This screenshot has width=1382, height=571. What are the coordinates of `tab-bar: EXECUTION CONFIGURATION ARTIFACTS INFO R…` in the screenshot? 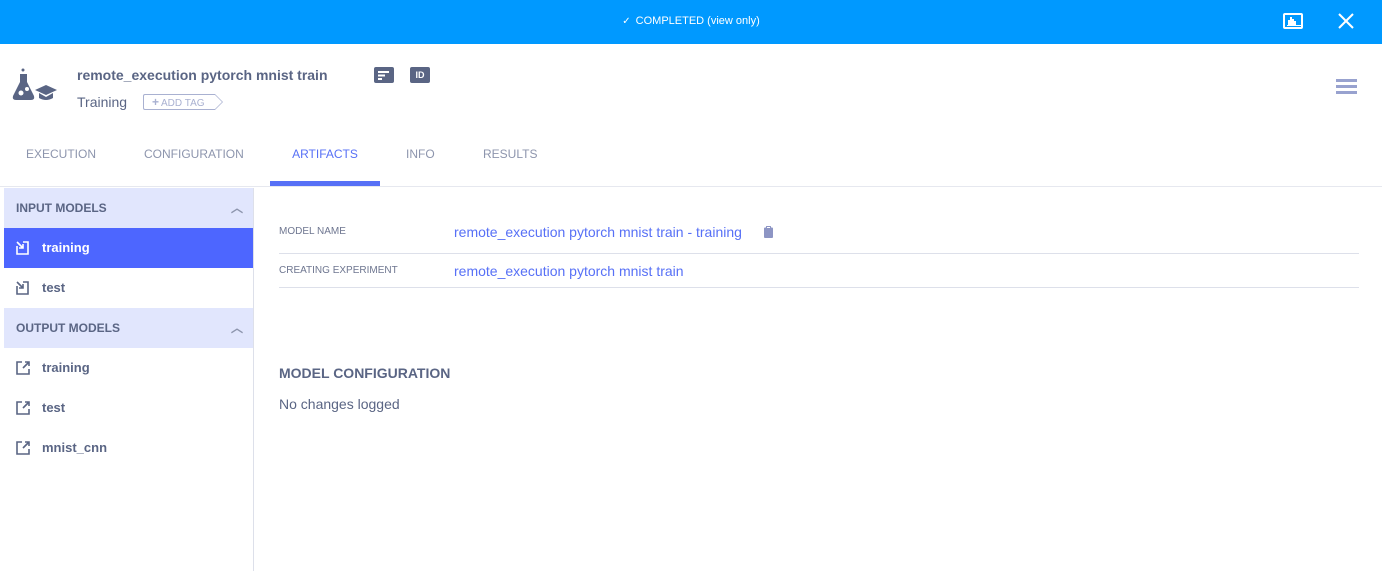 It's located at (691, 158).